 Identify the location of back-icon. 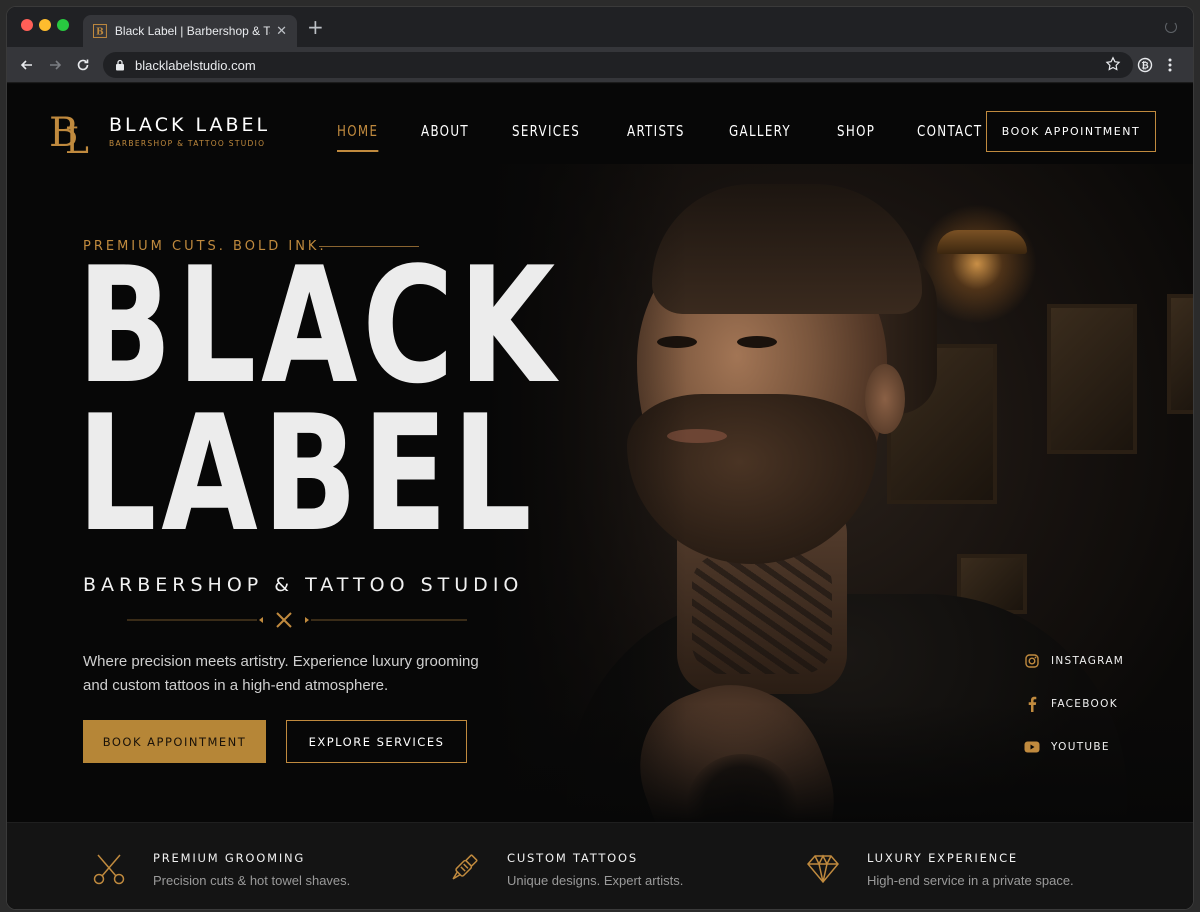
(27, 65).